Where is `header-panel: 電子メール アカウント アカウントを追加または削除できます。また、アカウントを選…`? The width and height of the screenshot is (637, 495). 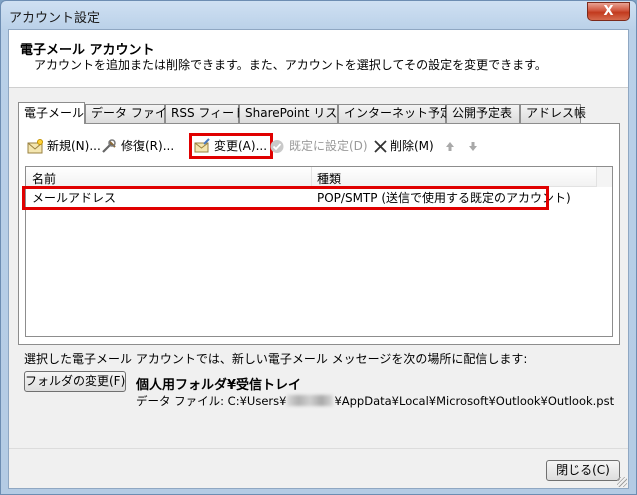
header-panel: 電子メール アカウント アカウントを追加または削除できます。また、アカウントを選… is located at coordinates (318, 59).